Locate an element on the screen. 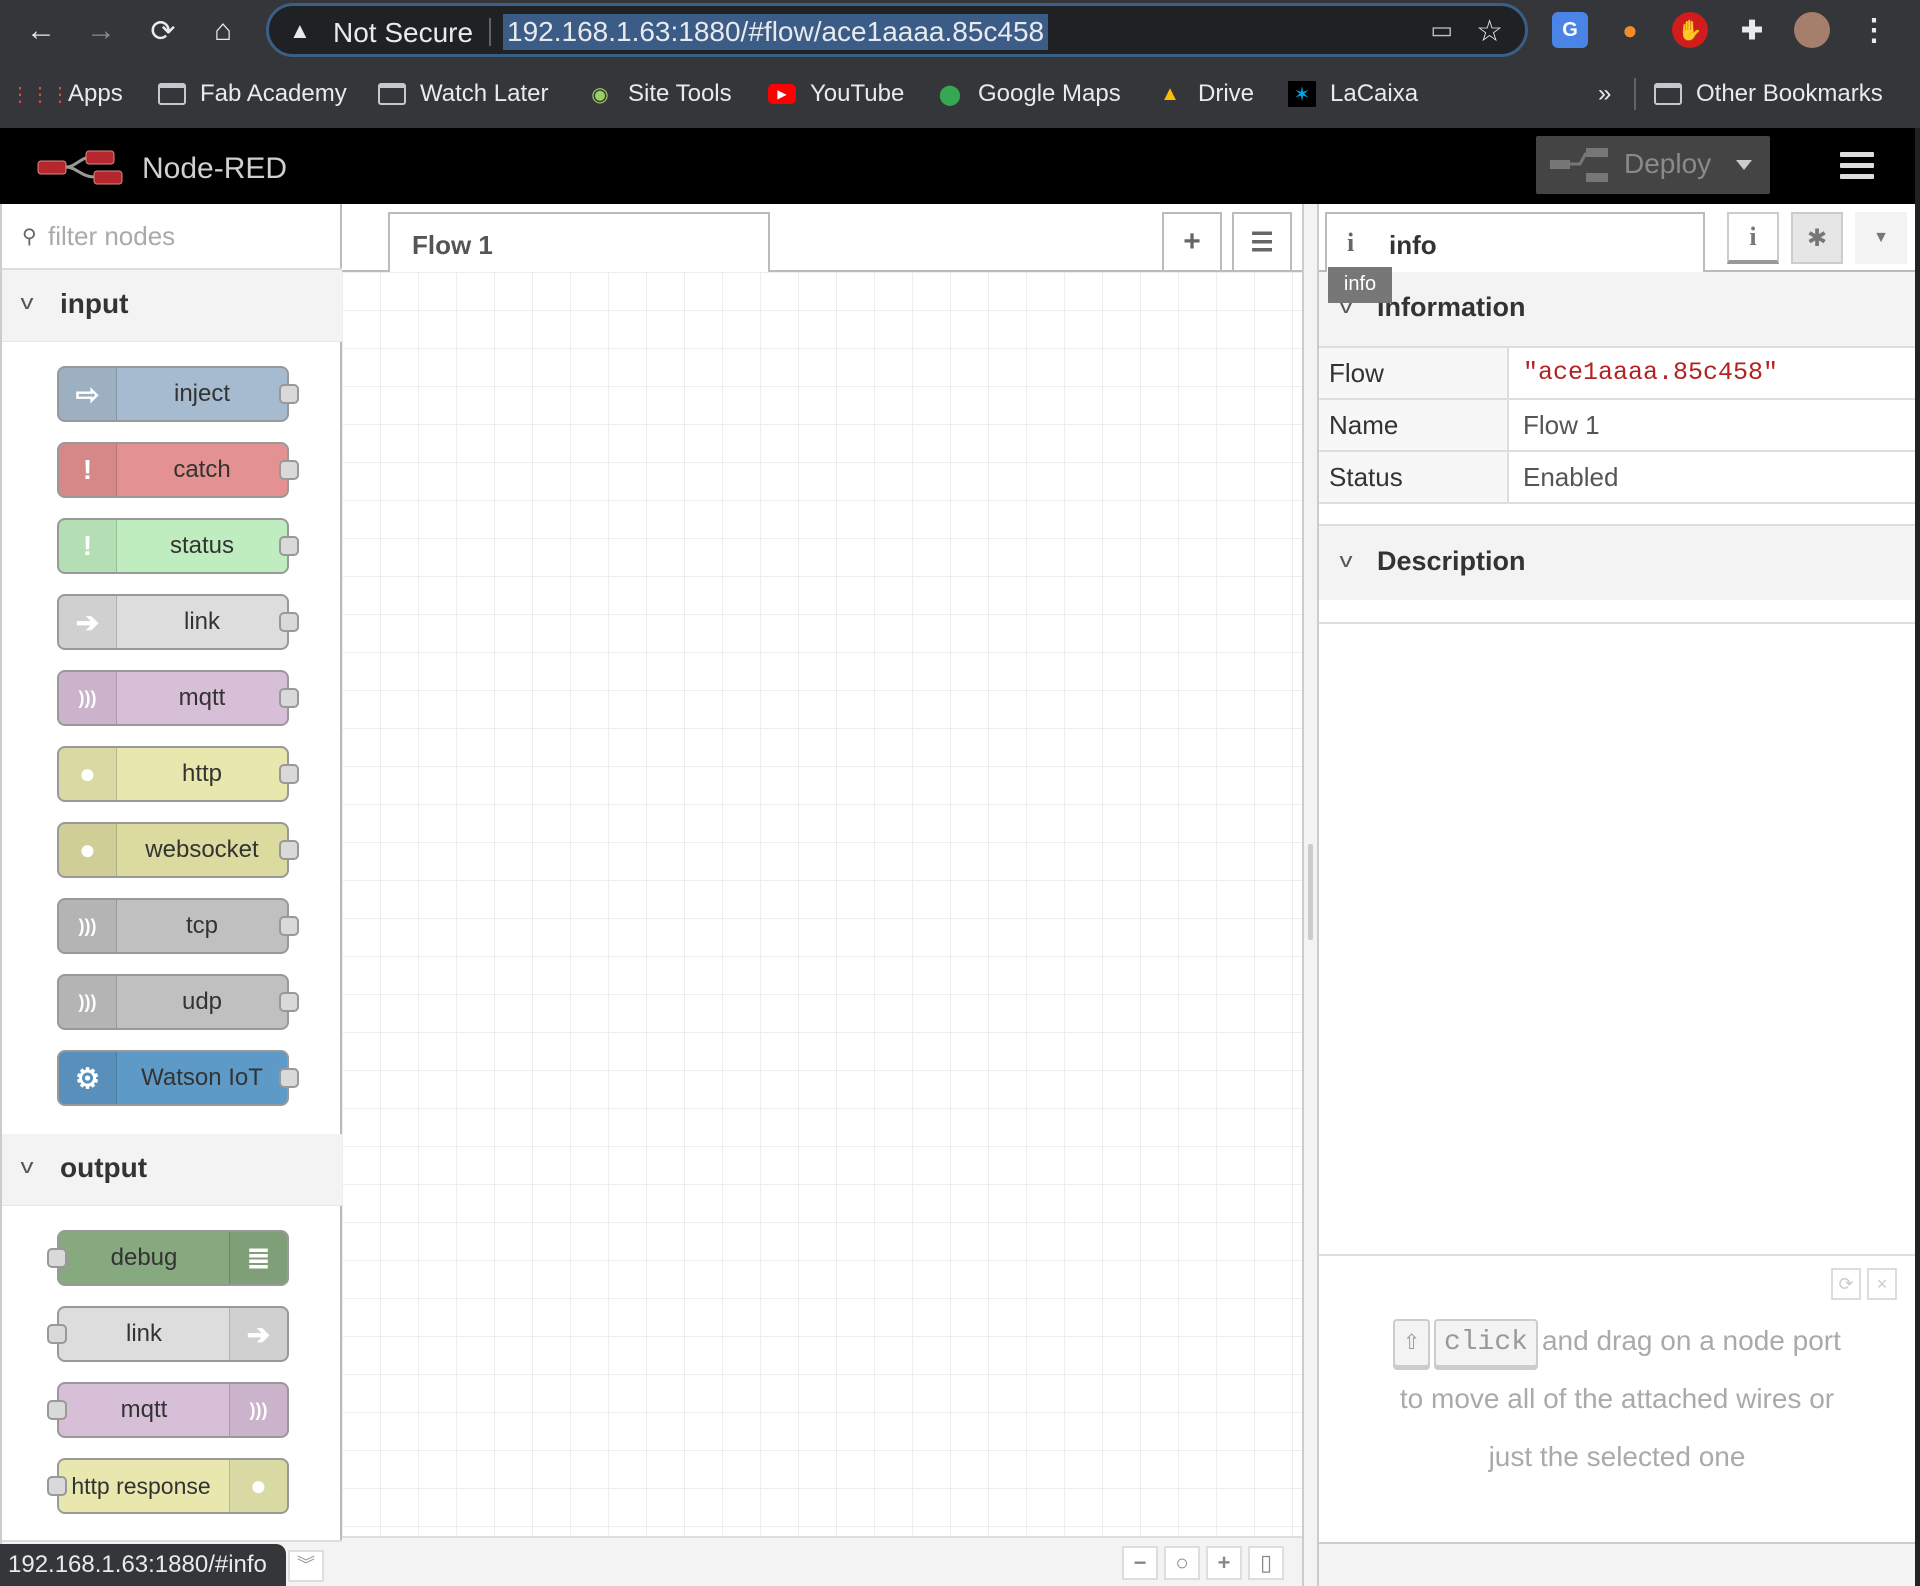 Image resolution: width=1920 pixels, height=1586 pixels. divider is located at coordinates (1635, 94).